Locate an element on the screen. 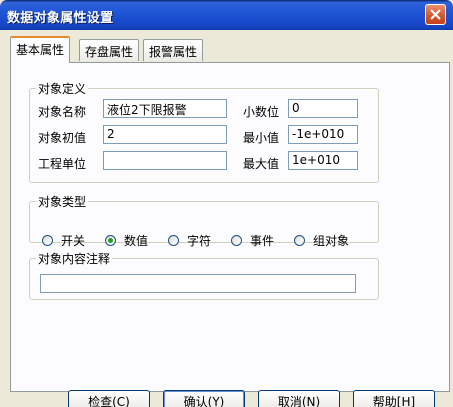  cancel-button: 取消(N) is located at coordinates (299, 398).